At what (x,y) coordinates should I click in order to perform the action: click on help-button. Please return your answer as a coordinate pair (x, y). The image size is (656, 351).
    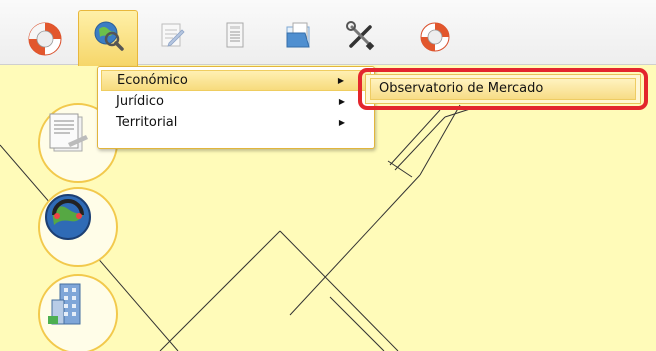
    Looking at the image, I should click on (45, 39).